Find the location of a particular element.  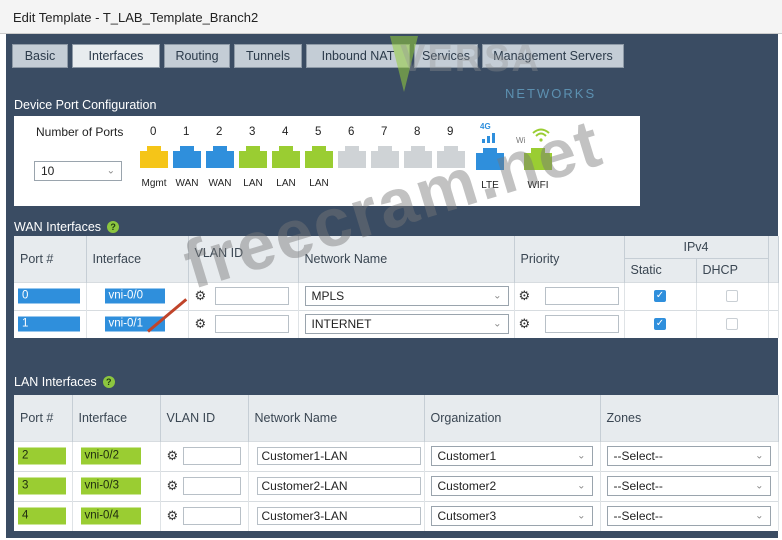

table-row: 0 vni-0/0 ⚙ MPLS ⌄ ⚙ ✓ is located at coordinates (396, 295).